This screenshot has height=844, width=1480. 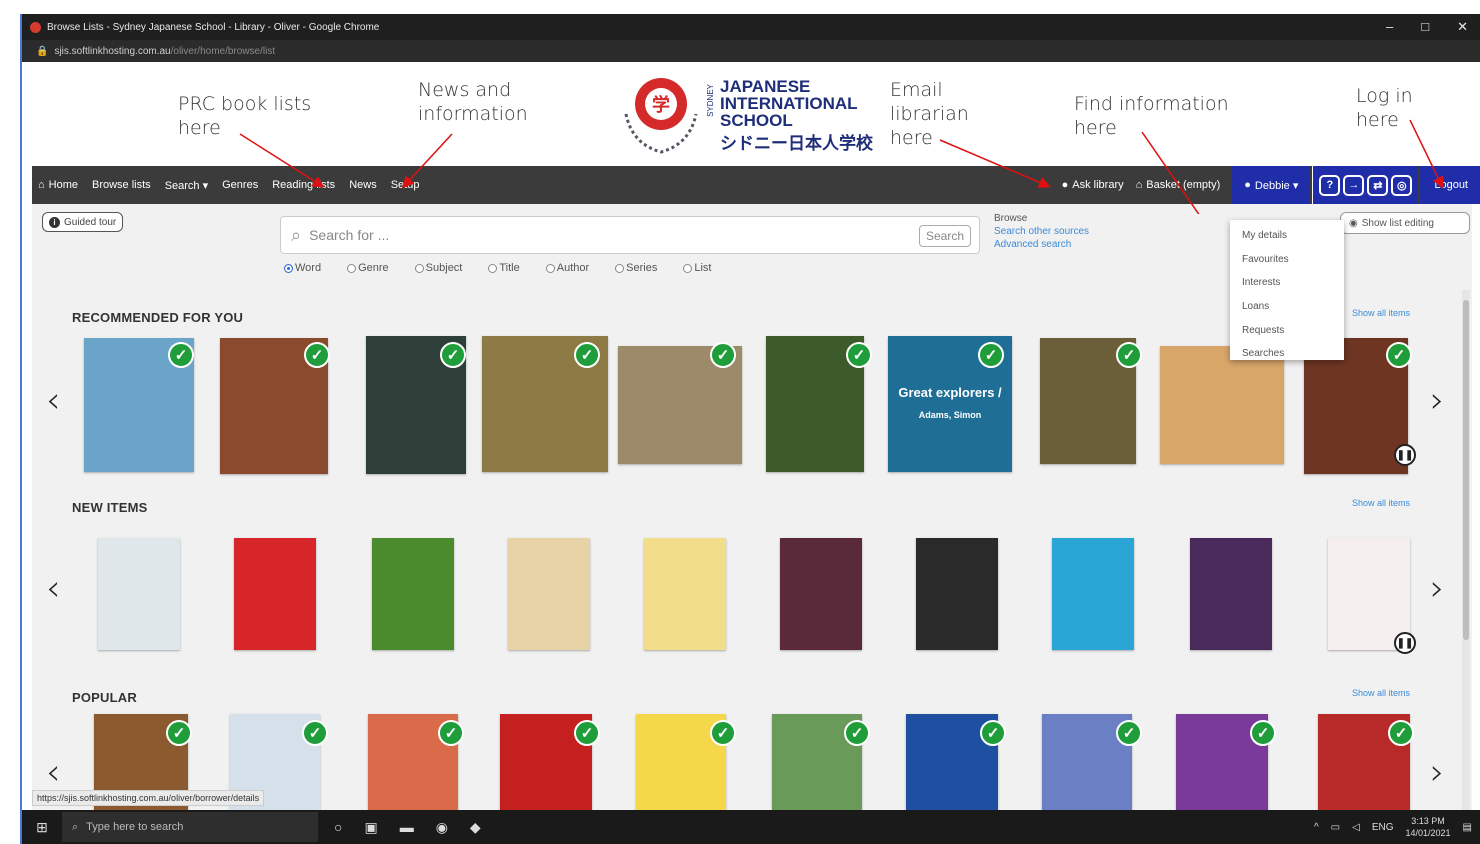 What do you see at coordinates (1093, 185) in the screenshot?
I see `nav-ask-library: ● Ask library` at bounding box center [1093, 185].